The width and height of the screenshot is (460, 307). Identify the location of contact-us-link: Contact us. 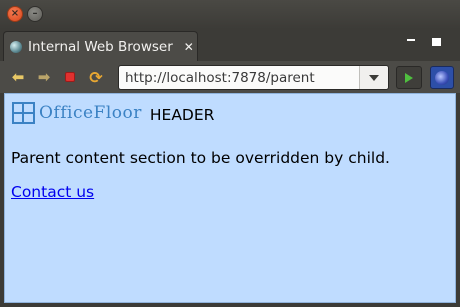
(52, 192).